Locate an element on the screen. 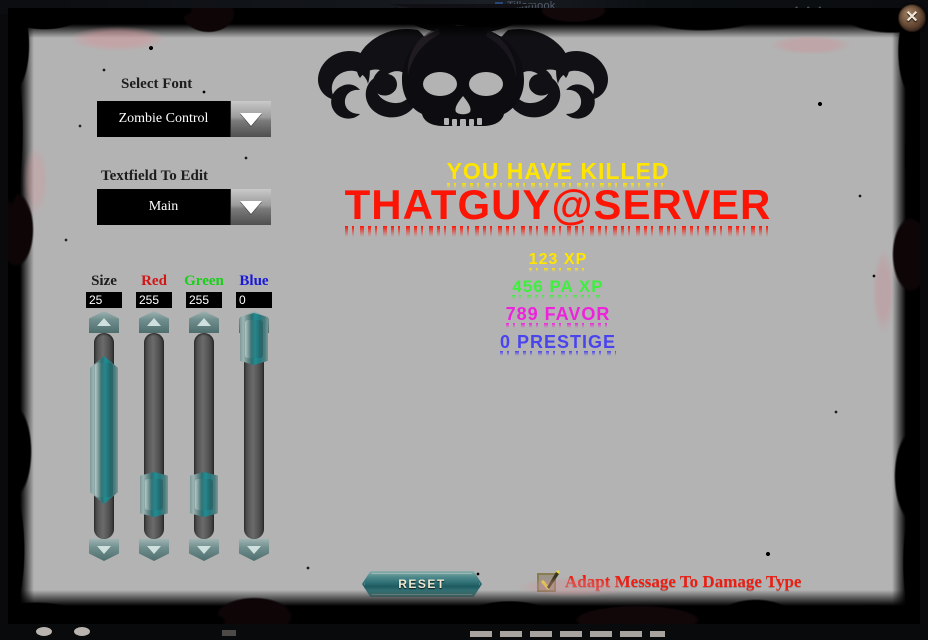 Image resolution: width=928 pixels, height=640 pixels. preview-target-text: THATGUY@SERVER is located at coordinates (558, 204).